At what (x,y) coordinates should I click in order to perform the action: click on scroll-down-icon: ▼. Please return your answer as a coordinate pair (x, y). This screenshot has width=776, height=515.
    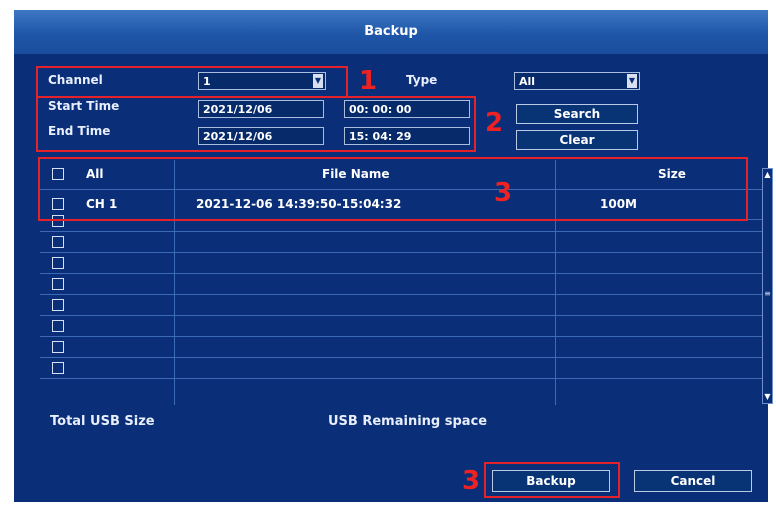
    Looking at the image, I should click on (767, 397).